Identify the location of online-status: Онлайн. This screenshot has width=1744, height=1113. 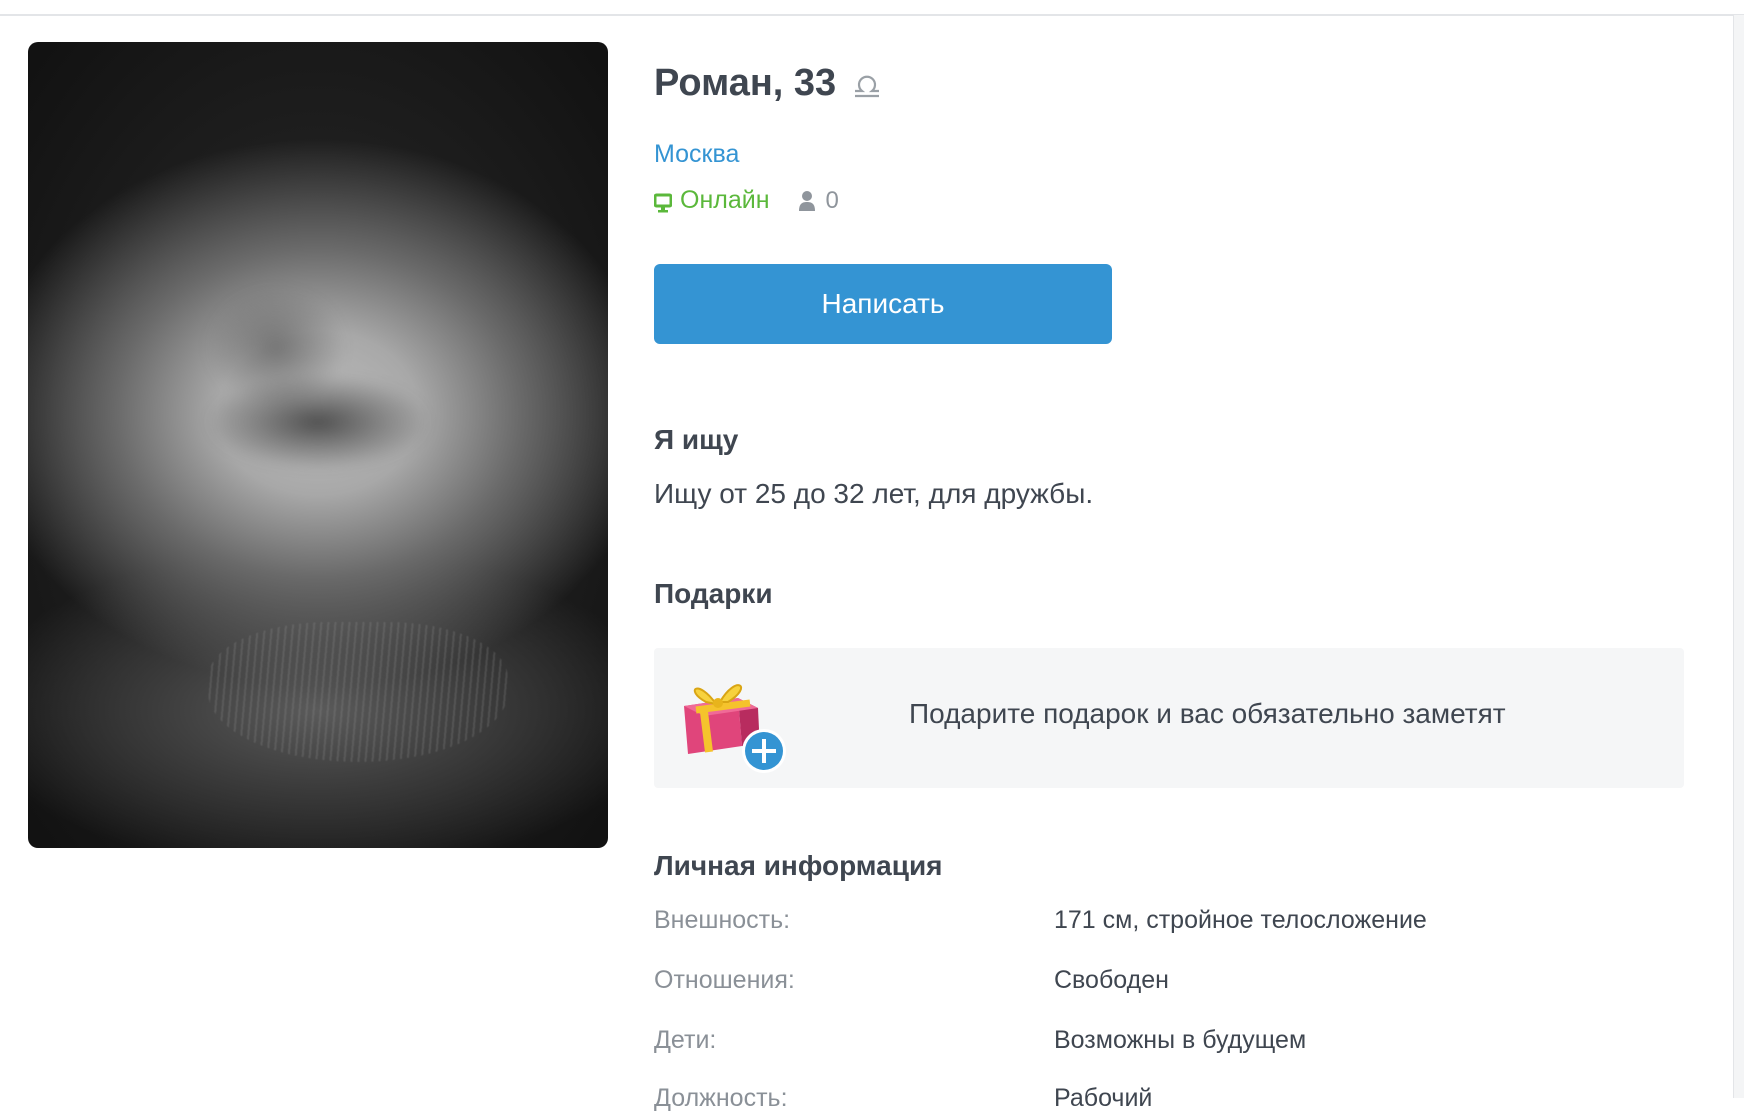
(725, 200).